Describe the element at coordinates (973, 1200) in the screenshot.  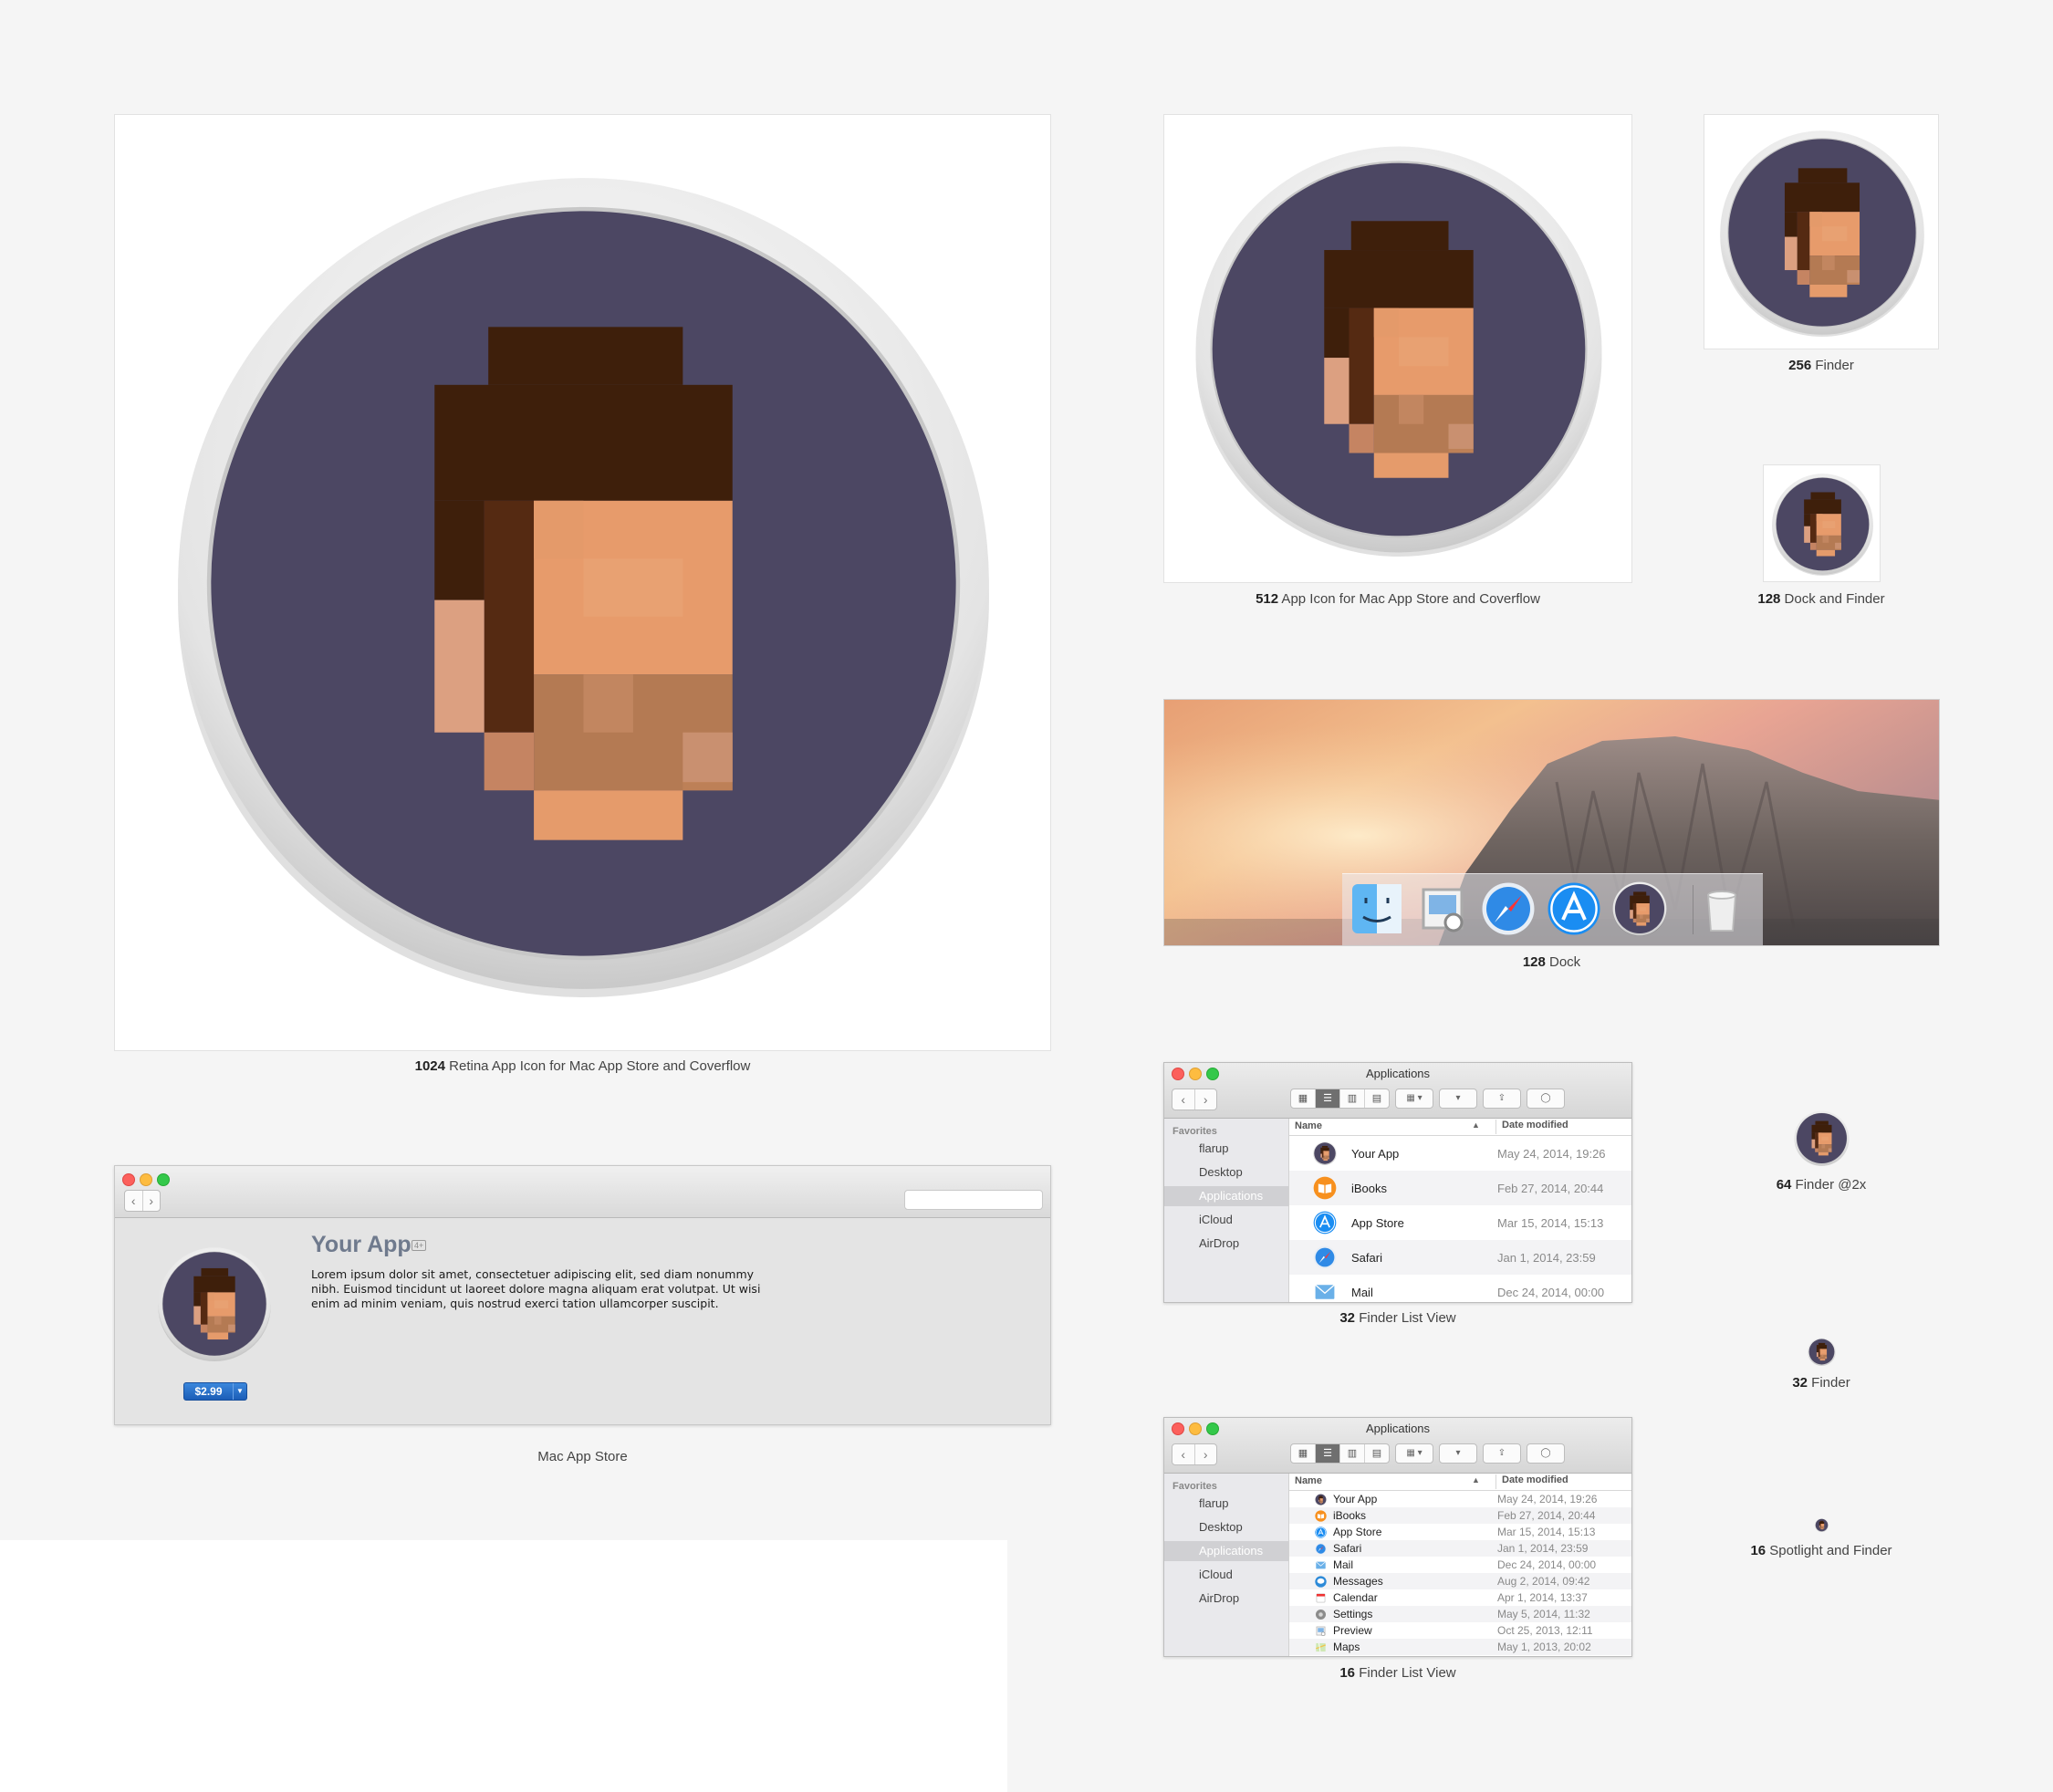
I see `search-input` at that location.